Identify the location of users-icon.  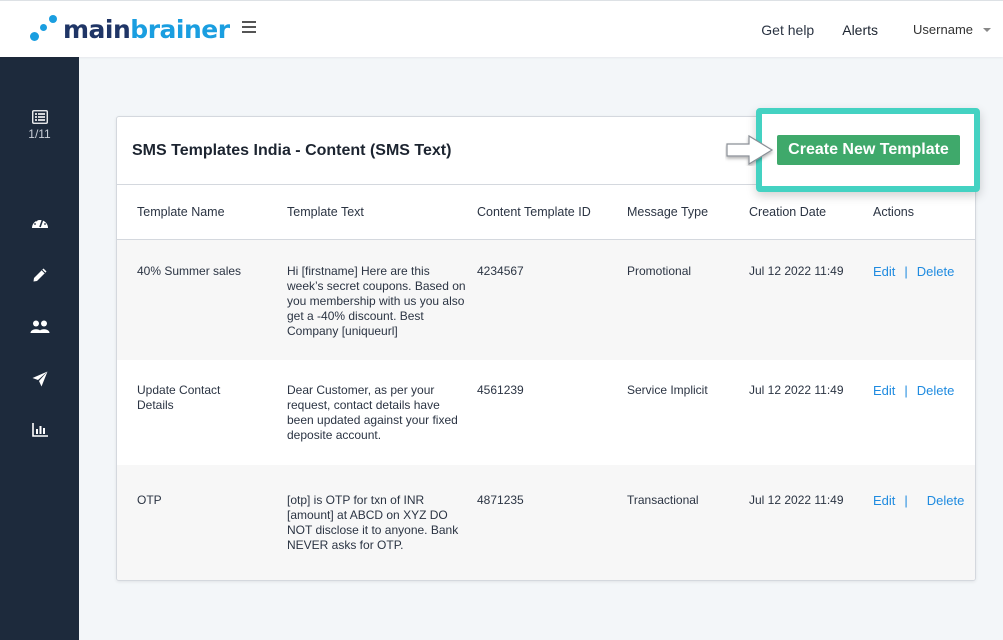
(39, 326).